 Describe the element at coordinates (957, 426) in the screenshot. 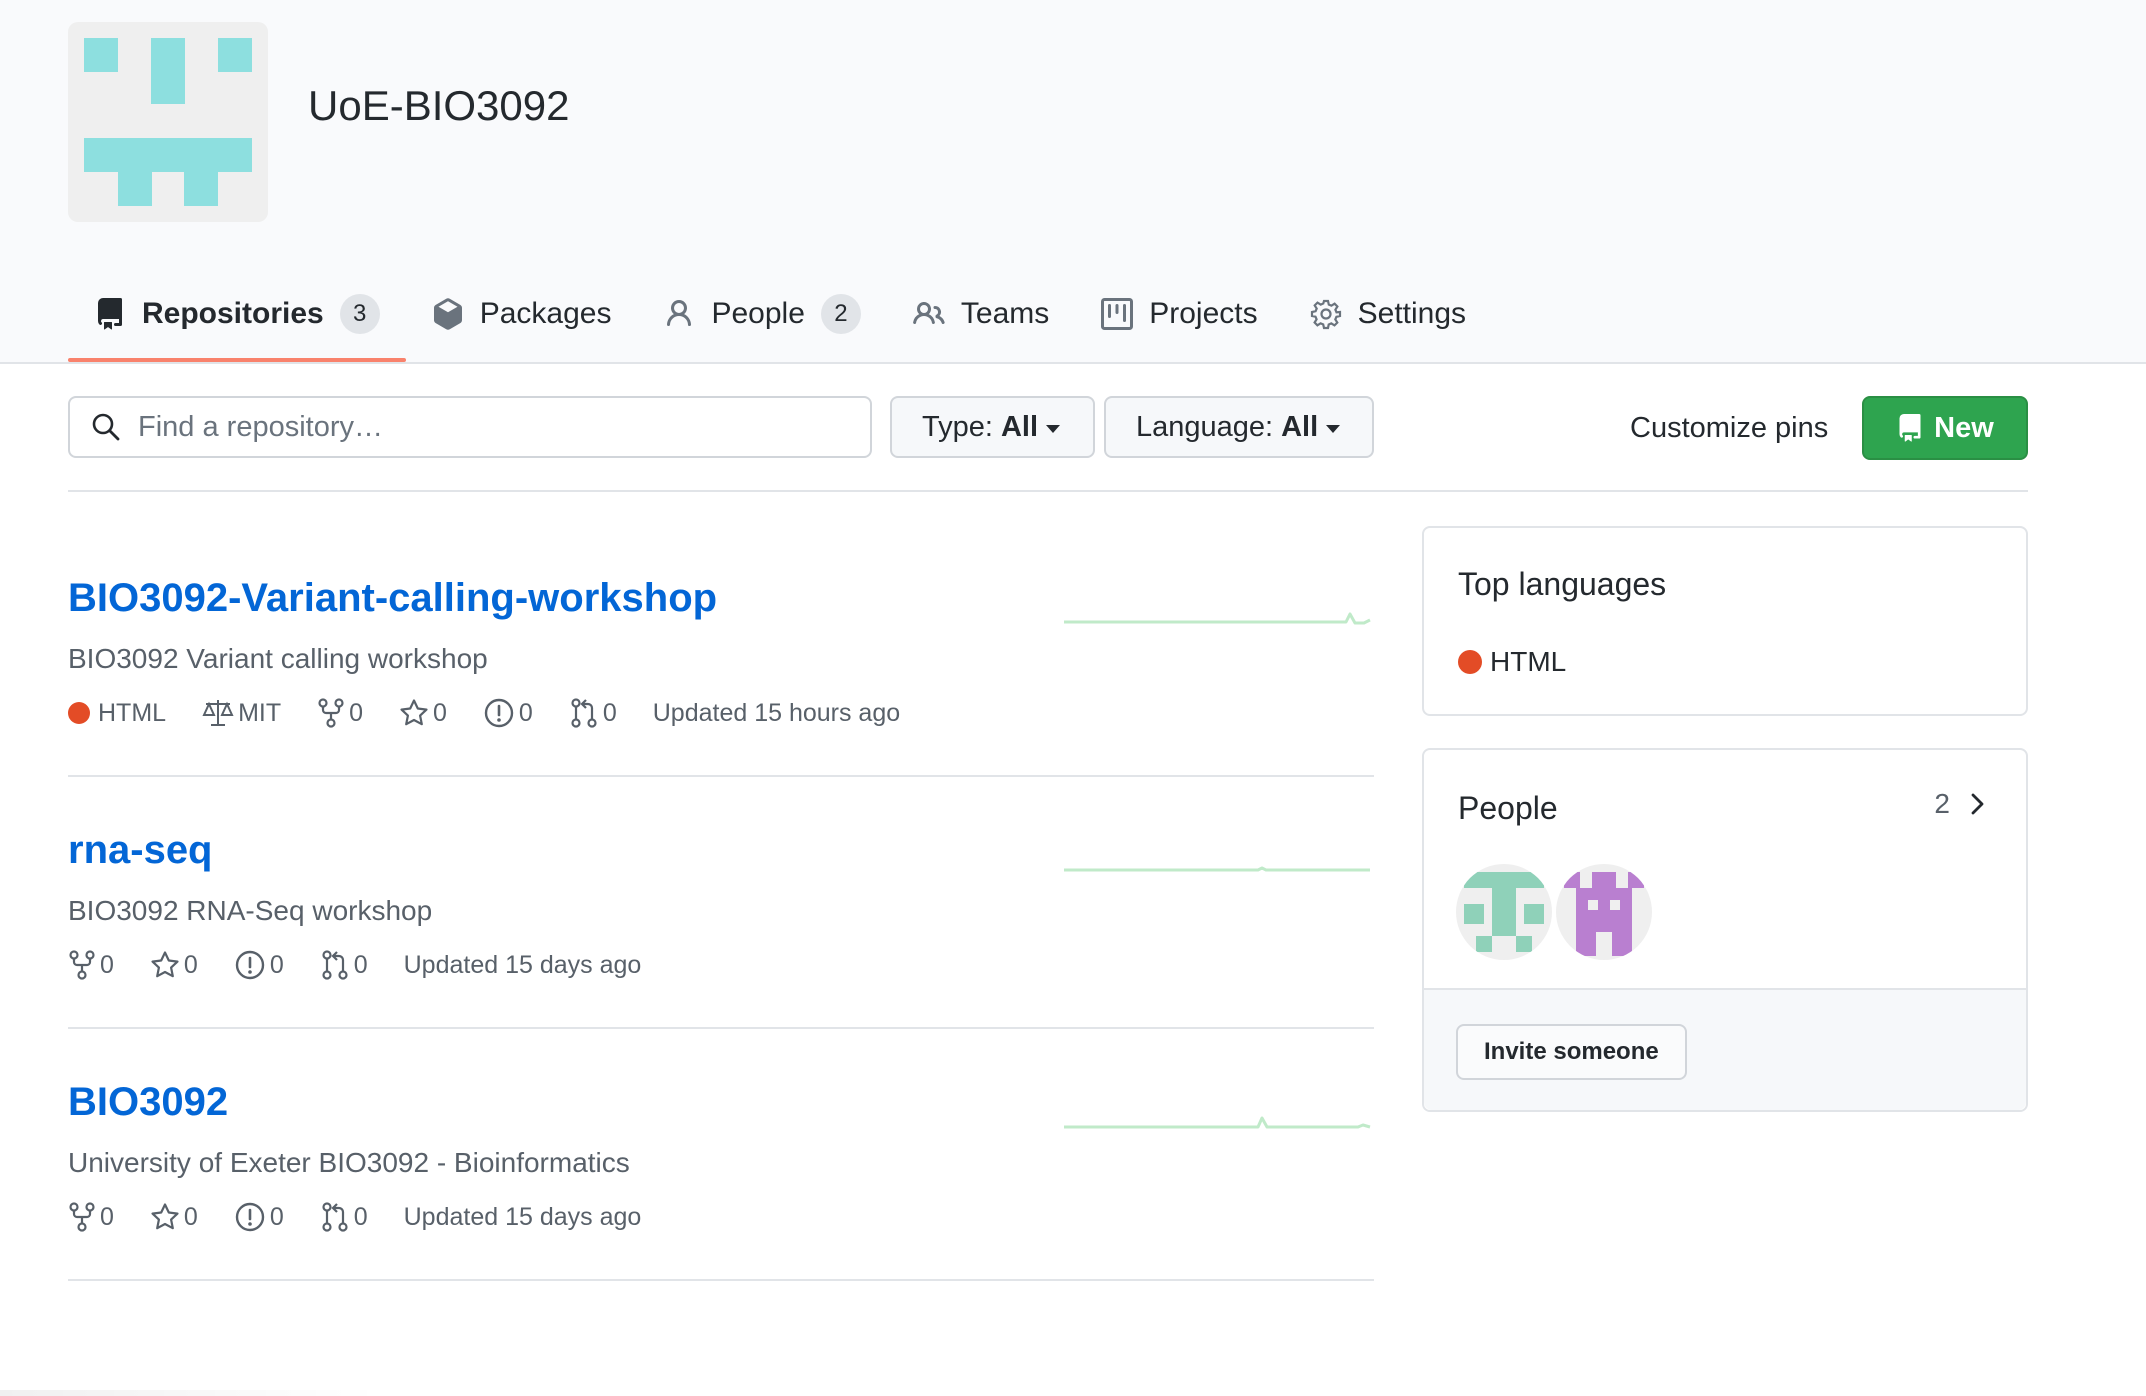

I see `type-filter-label: Type:` at that location.